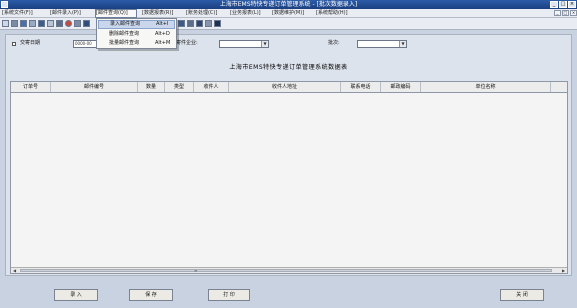 Image resolution: width=577 pixels, height=308 pixels. I want to click on menu-data-maintenance: [数据维护(M)], so click(288, 13).